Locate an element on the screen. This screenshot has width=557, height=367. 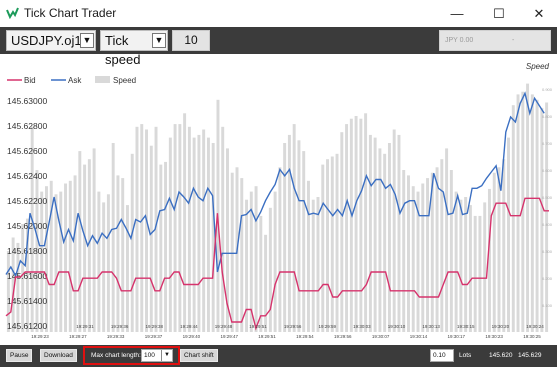
chart-shift-button: Chart shift is located at coordinates (199, 355).